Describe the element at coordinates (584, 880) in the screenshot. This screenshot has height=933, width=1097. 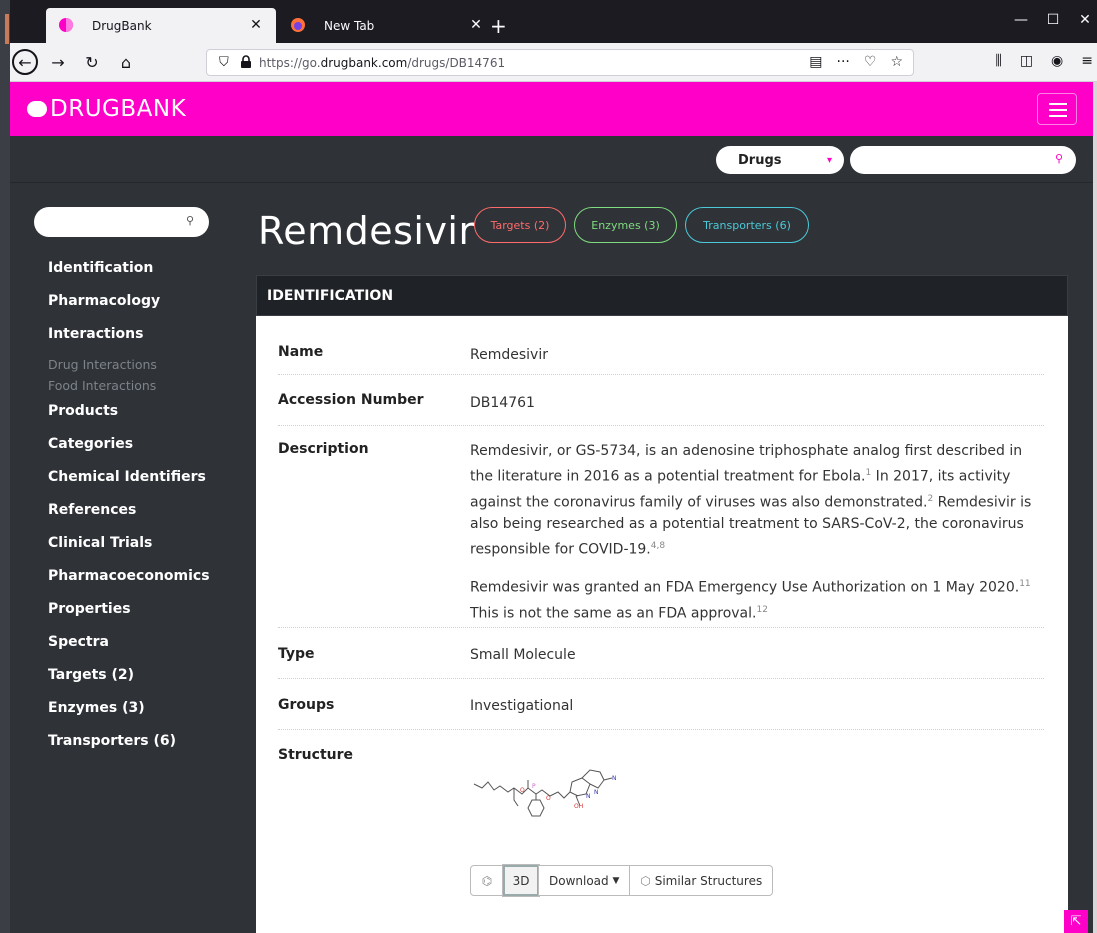
I see `download-dropdown-button: Download ▼` at that location.